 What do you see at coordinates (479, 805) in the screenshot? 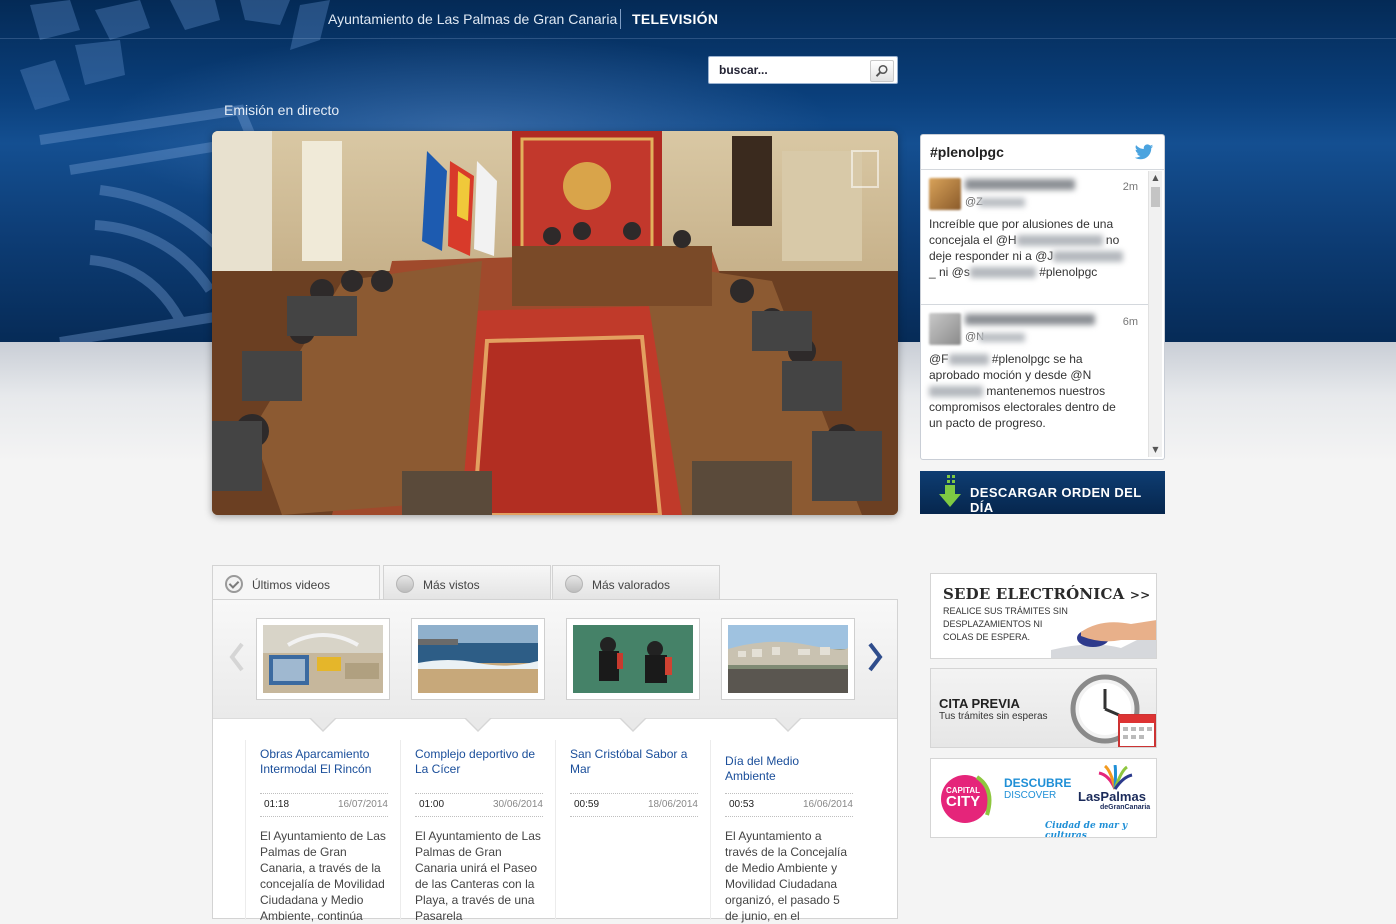
I see `video-meta: 01:00 30/06/2014` at bounding box center [479, 805].